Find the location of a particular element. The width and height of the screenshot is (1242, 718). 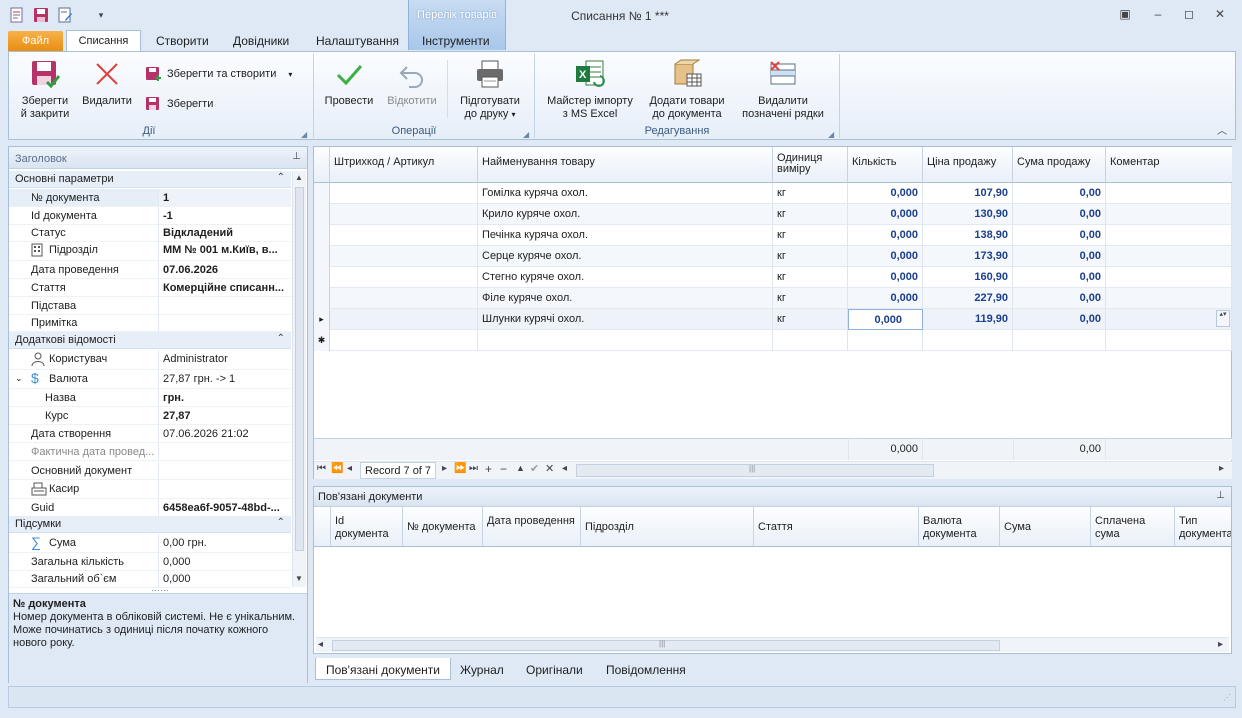

prop-row-basis: Підстава is located at coordinates (150, 306).